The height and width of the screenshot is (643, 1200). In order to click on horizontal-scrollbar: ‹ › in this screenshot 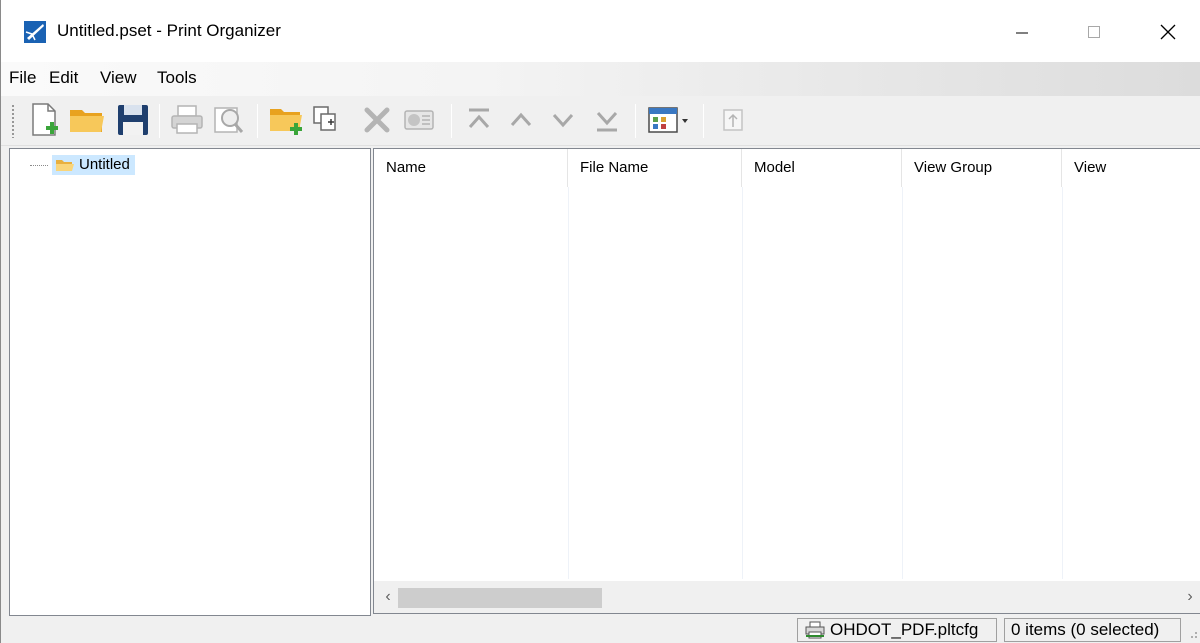, I will do `click(787, 597)`.